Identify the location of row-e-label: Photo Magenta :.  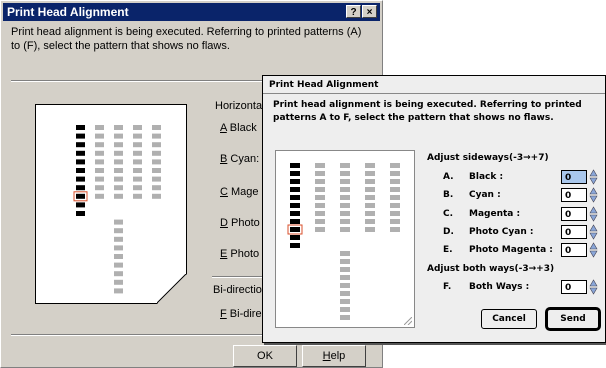
(511, 250).